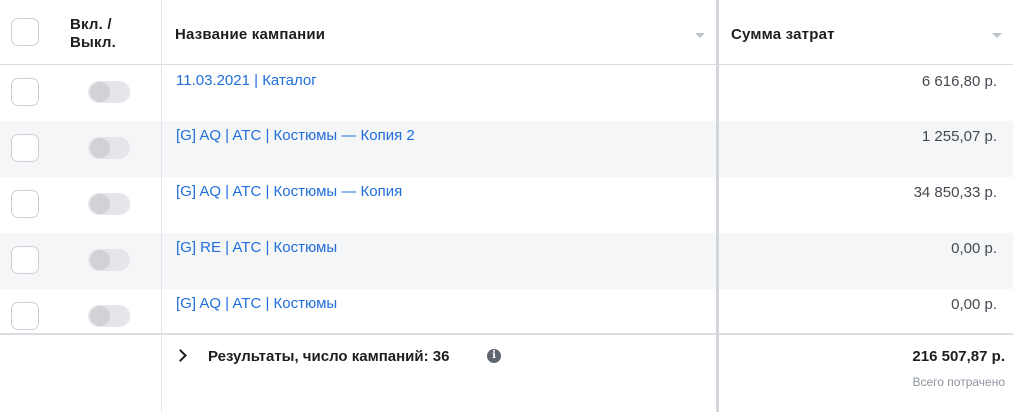 Image resolution: width=1013 pixels, height=414 pixels. What do you see at coordinates (256, 247) in the screenshot?
I see `campaign-name-link: [G] RE | ATC | Костюмы` at bounding box center [256, 247].